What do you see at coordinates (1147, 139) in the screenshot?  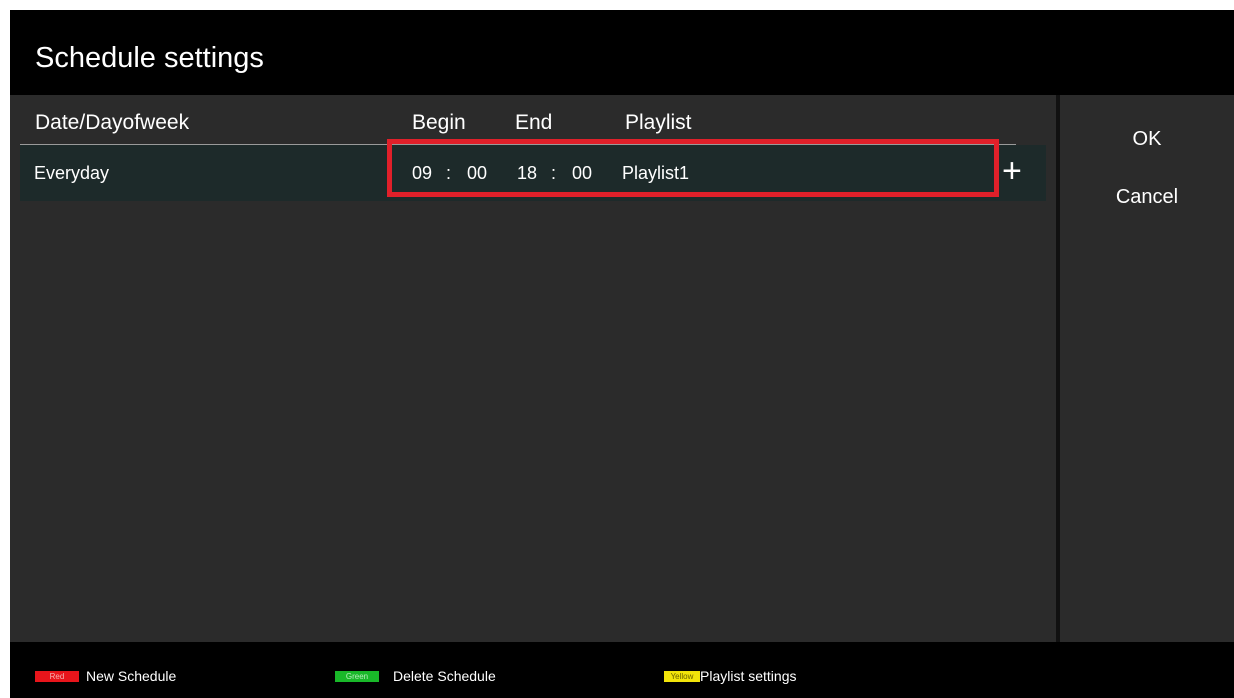 I see `ok-button: OK` at bounding box center [1147, 139].